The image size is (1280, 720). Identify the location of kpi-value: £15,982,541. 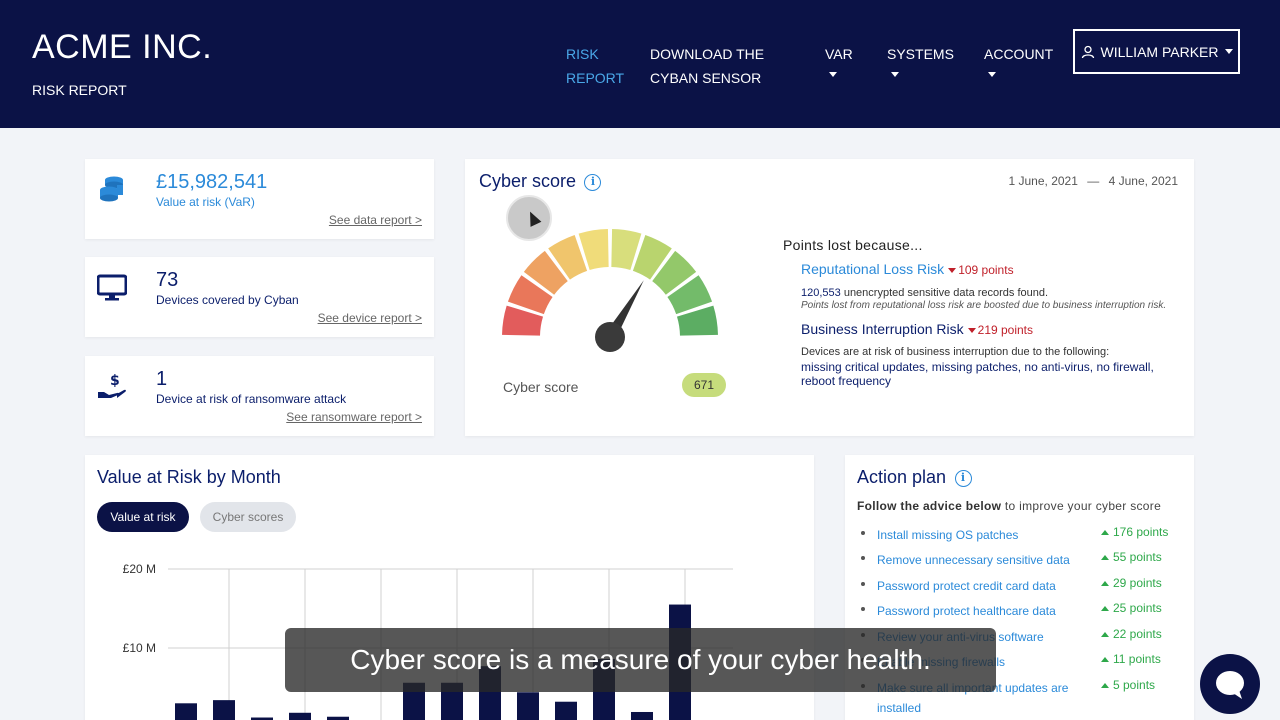
(212, 182).